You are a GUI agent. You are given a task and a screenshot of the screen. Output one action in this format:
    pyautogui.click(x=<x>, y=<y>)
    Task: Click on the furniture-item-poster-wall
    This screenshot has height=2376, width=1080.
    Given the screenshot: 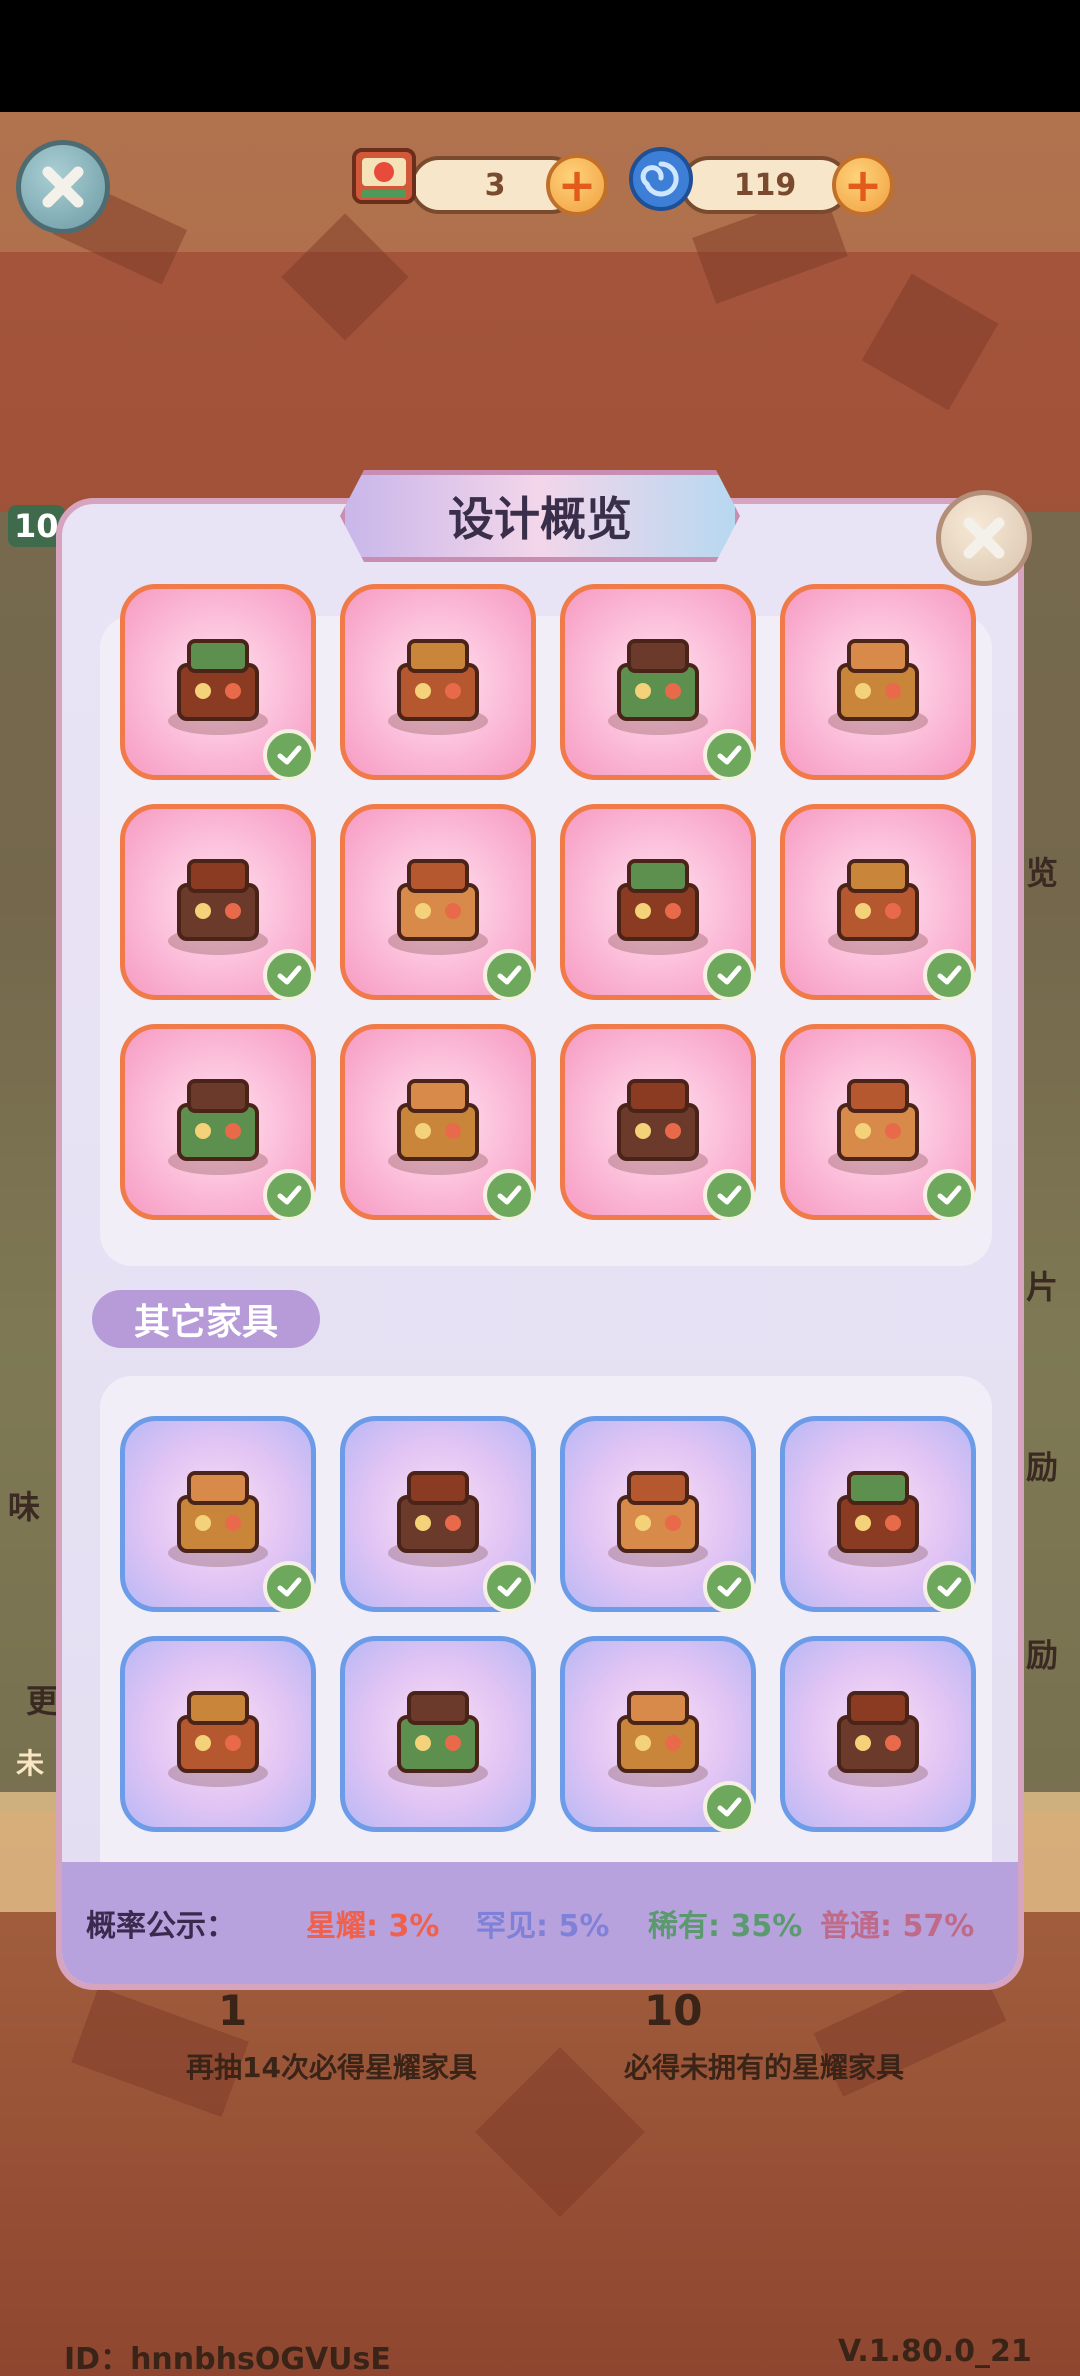 What is the action you would take?
    pyautogui.click(x=218, y=902)
    